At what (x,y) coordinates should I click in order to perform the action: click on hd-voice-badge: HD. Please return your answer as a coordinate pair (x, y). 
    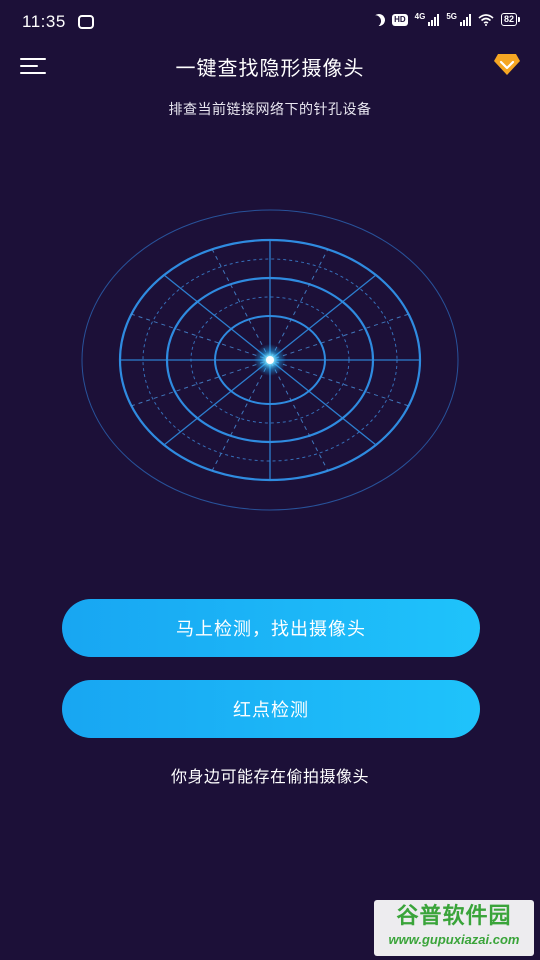
    Looking at the image, I should click on (400, 19).